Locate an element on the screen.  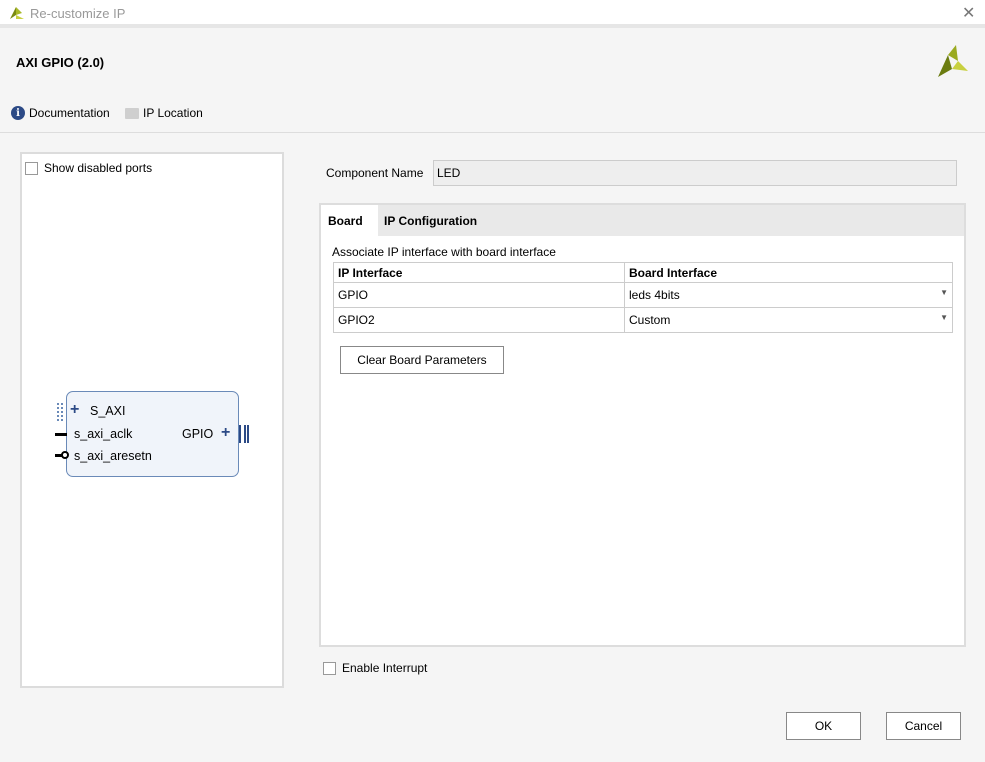
documentation-label: Documentation is located at coordinates (69, 113).